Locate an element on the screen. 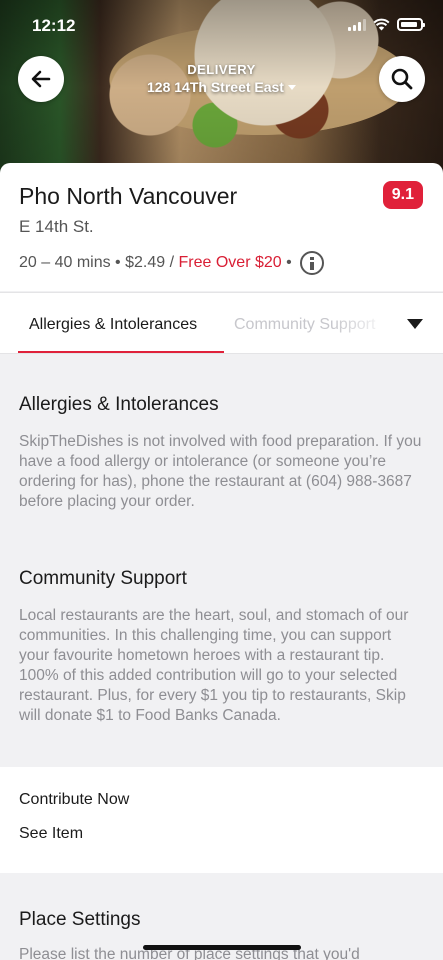  search-button is located at coordinates (402, 79).